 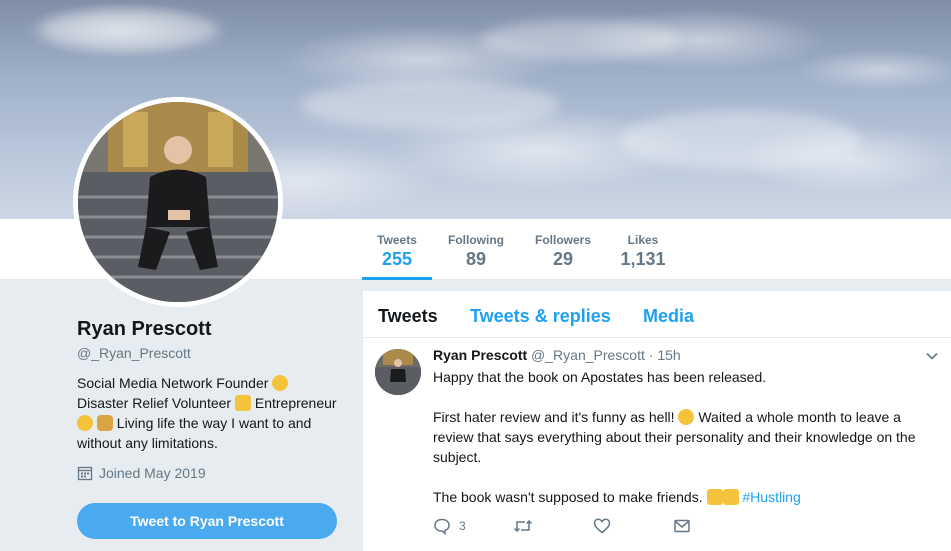 What do you see at coordinates (85, 473) in the screenshot?
I see `calendar-icon` at bounding box center [85, 473].